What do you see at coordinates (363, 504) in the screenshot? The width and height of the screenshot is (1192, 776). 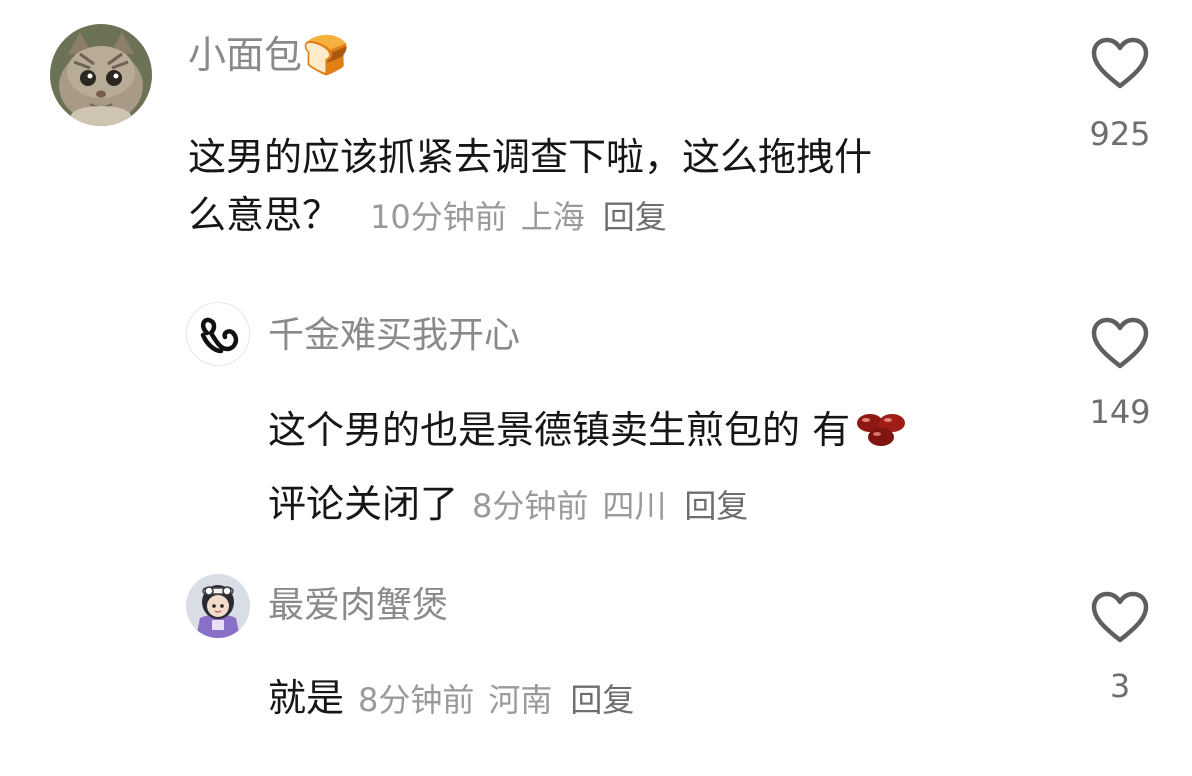 I see `comment-text-line: 评论关闭了` at bounding box center [363, 504].